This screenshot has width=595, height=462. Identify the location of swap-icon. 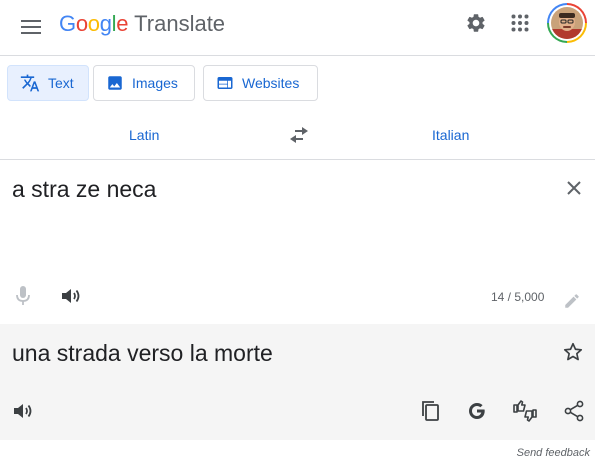
(299, 135).